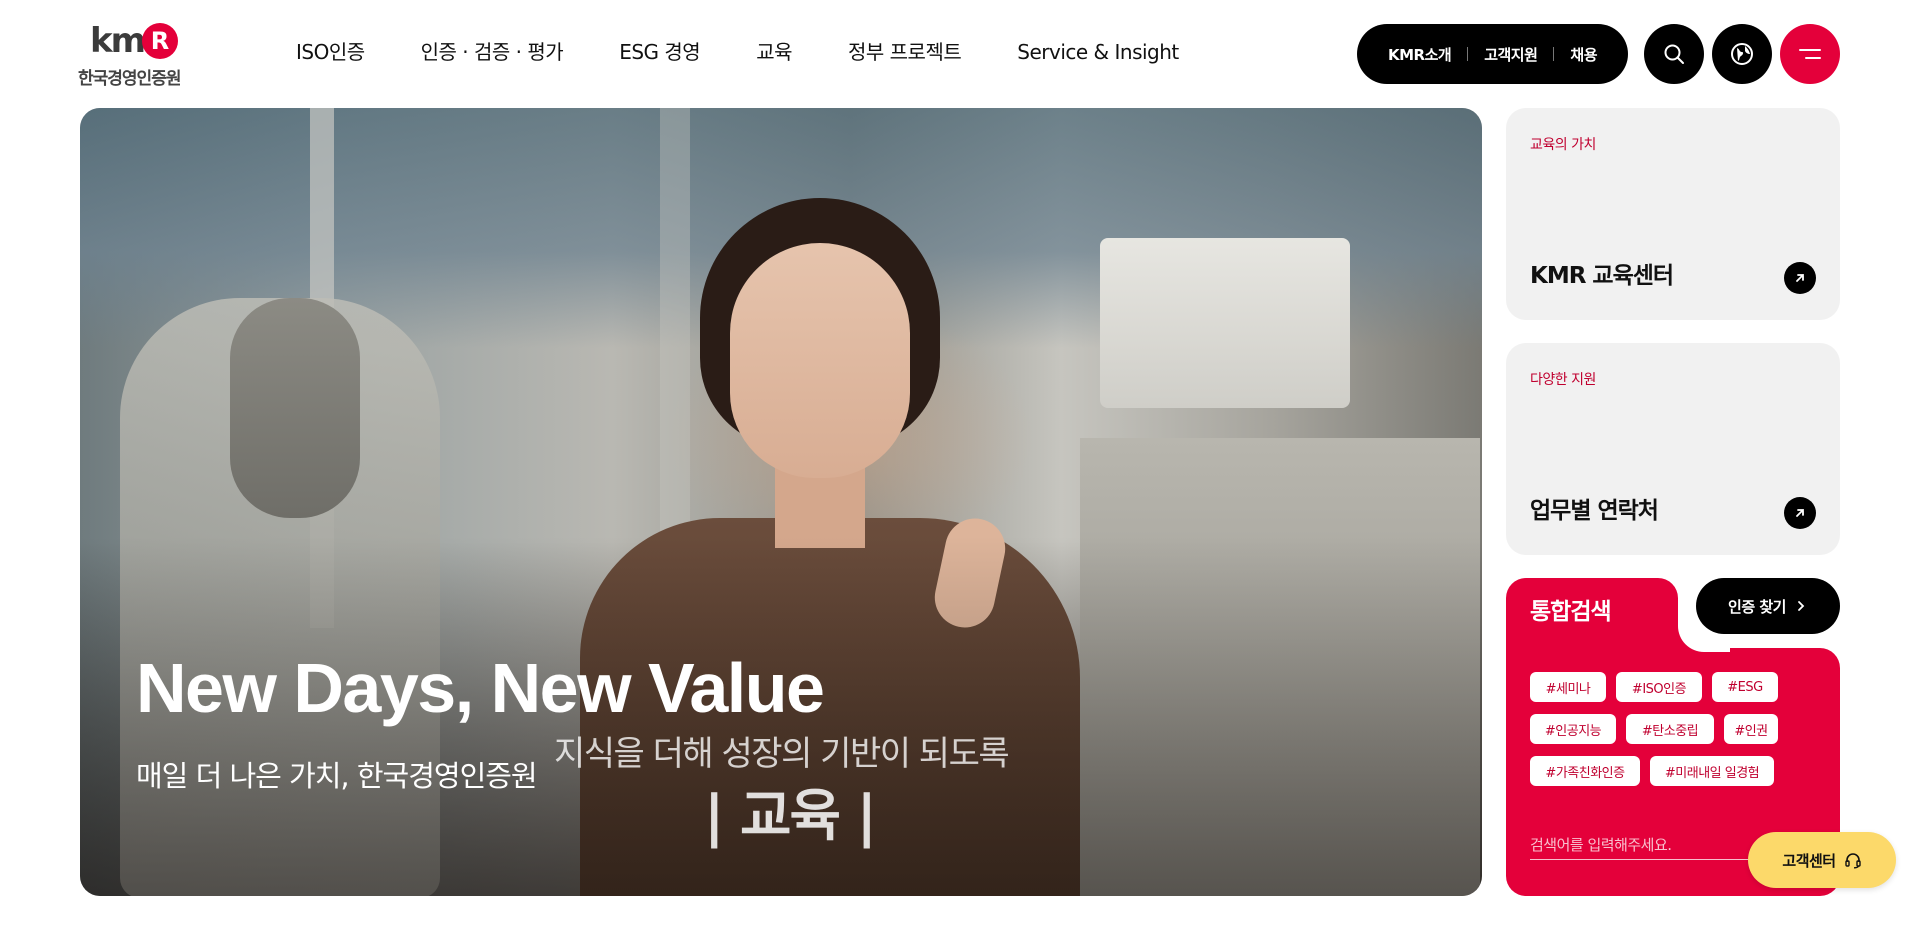  What do you see at coordinates (1098, 52) in the screenshot?
I see `nav-item-service-insight: Service & Insight` at bounding box center [1098, 52].